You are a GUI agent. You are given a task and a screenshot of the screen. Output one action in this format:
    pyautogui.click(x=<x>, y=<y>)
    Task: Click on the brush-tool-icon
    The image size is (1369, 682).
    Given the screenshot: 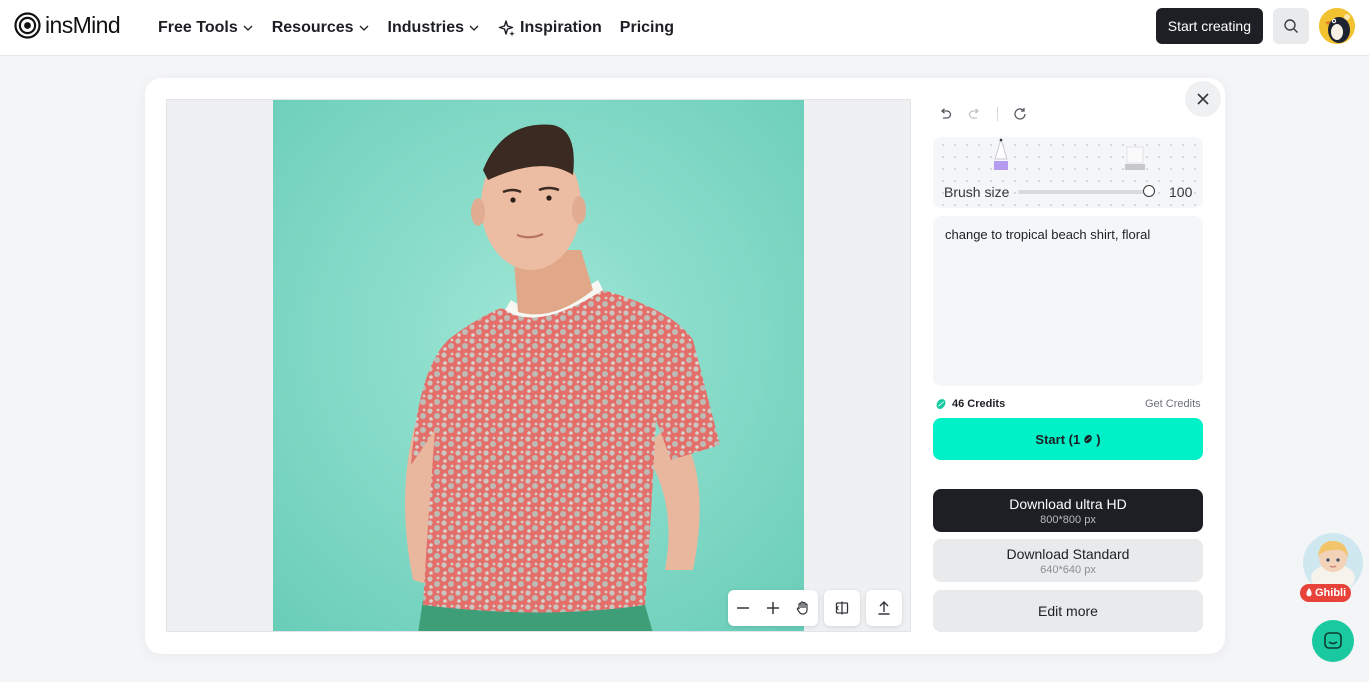 What is the action you would take?
    pyautogui.click(x=1001, y=154)
    